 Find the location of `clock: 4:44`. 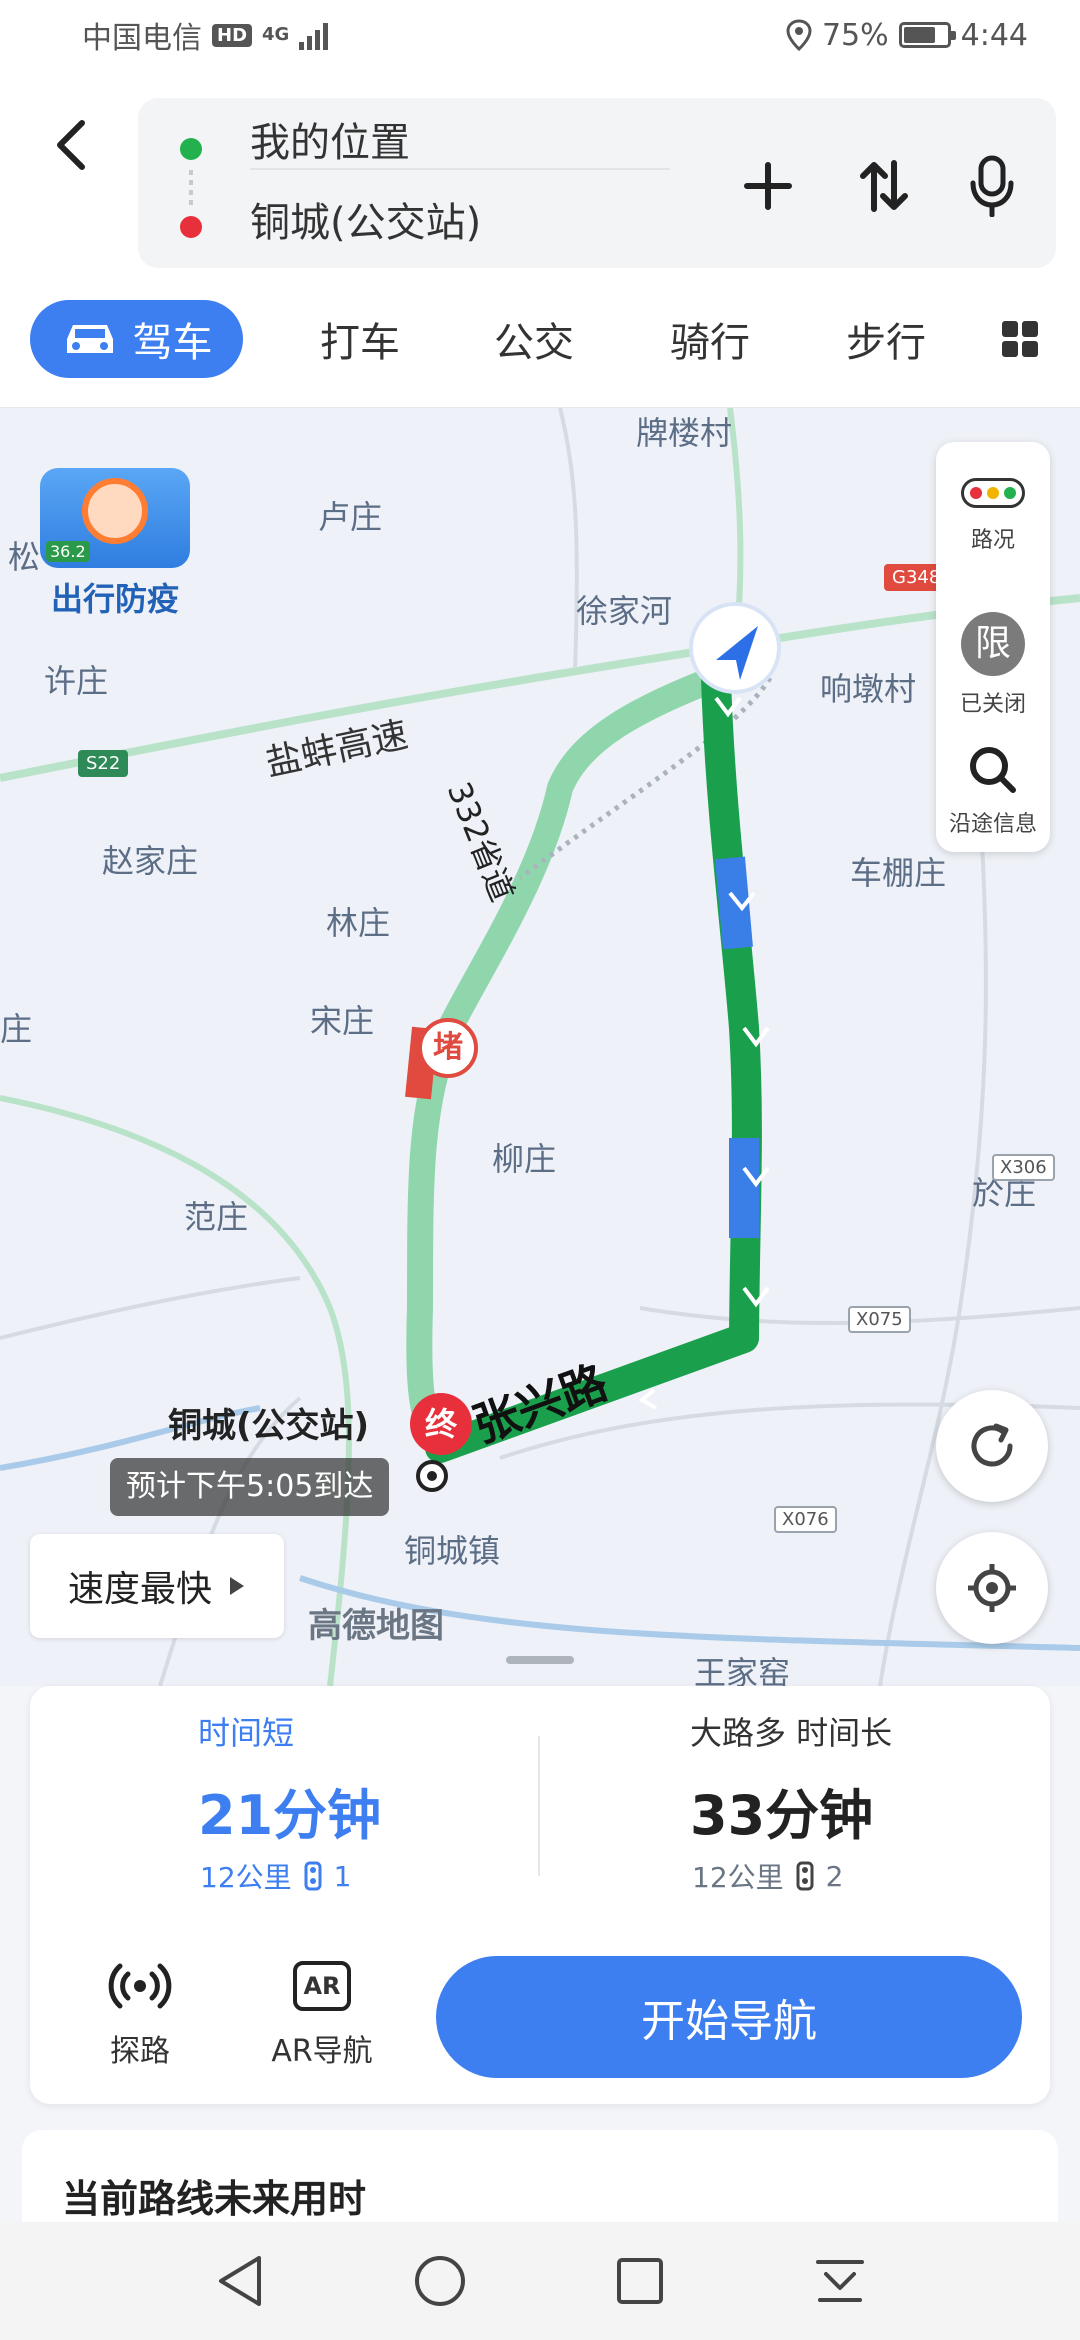

clock: 4:44 is located at coordinates (994, 35).